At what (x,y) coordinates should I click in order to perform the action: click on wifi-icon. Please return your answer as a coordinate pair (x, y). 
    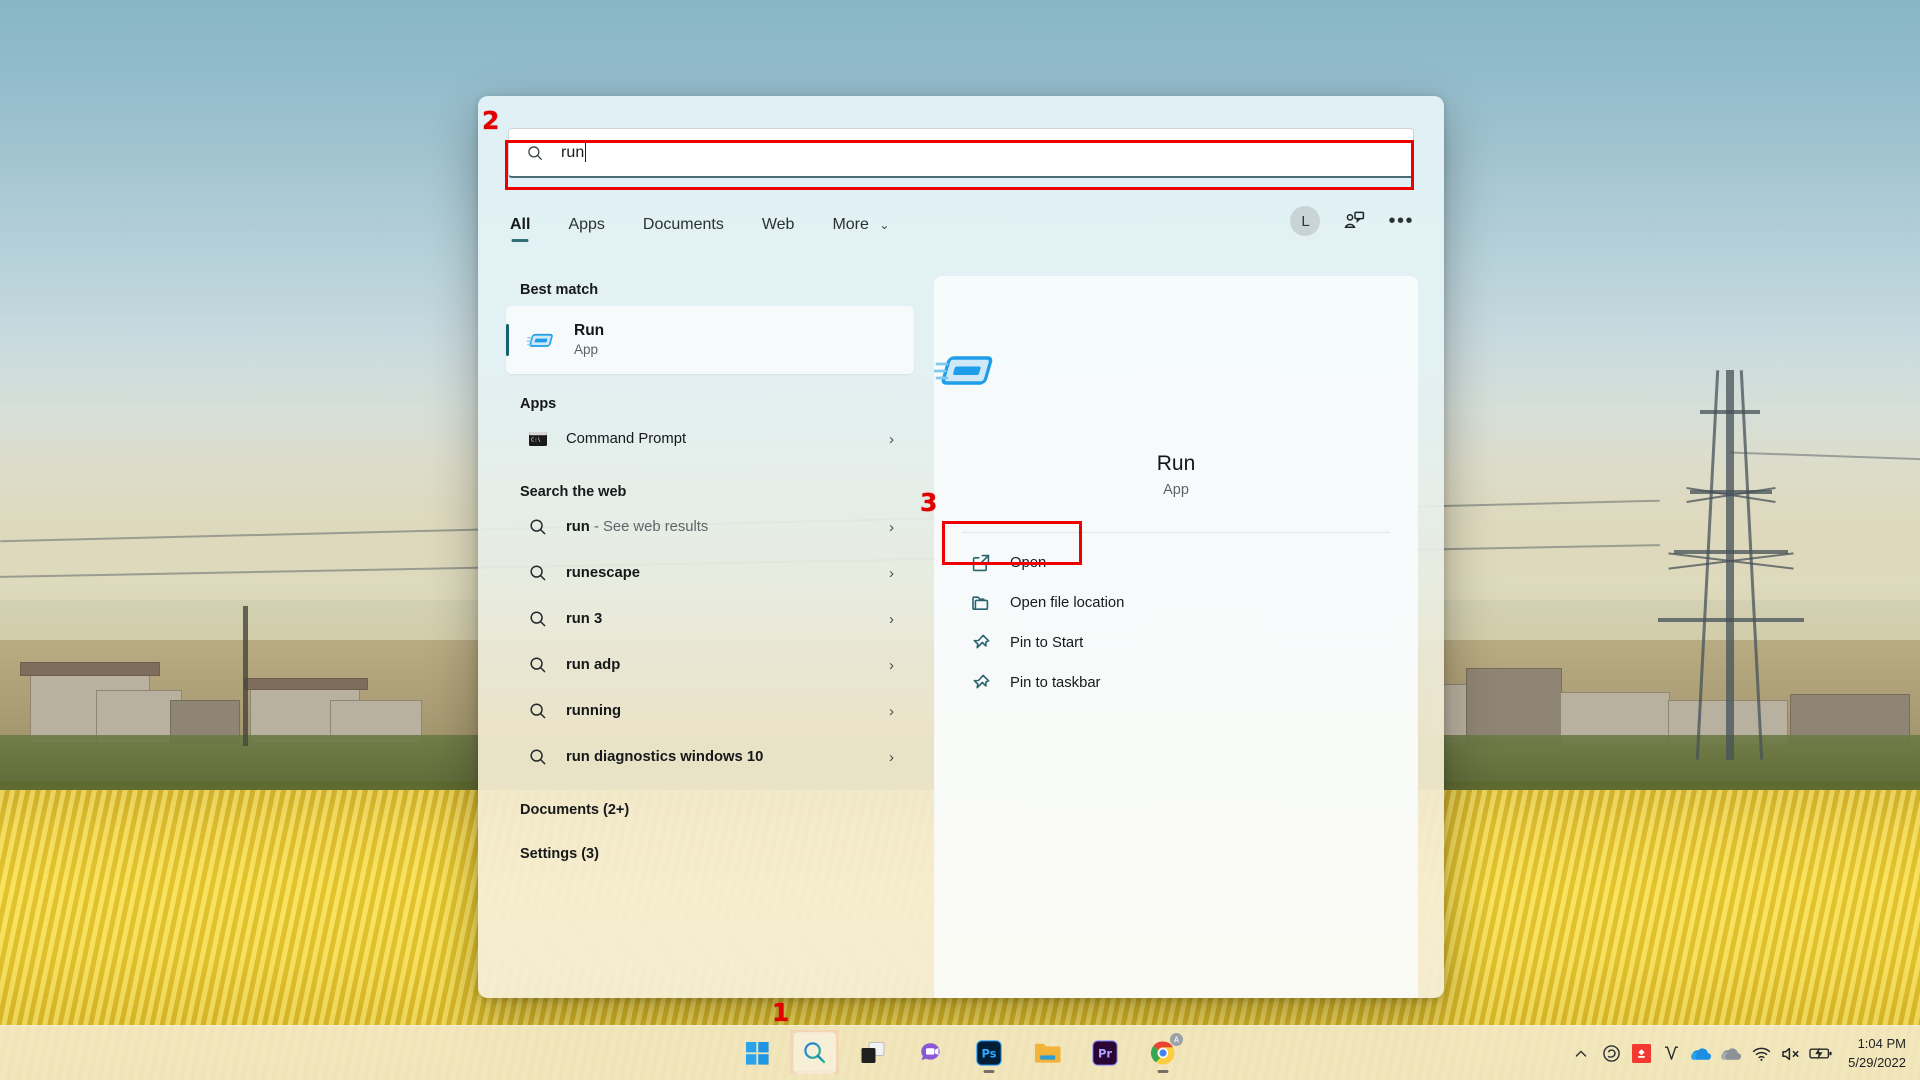
    Looking at the image, I should click on (1761, 1053).